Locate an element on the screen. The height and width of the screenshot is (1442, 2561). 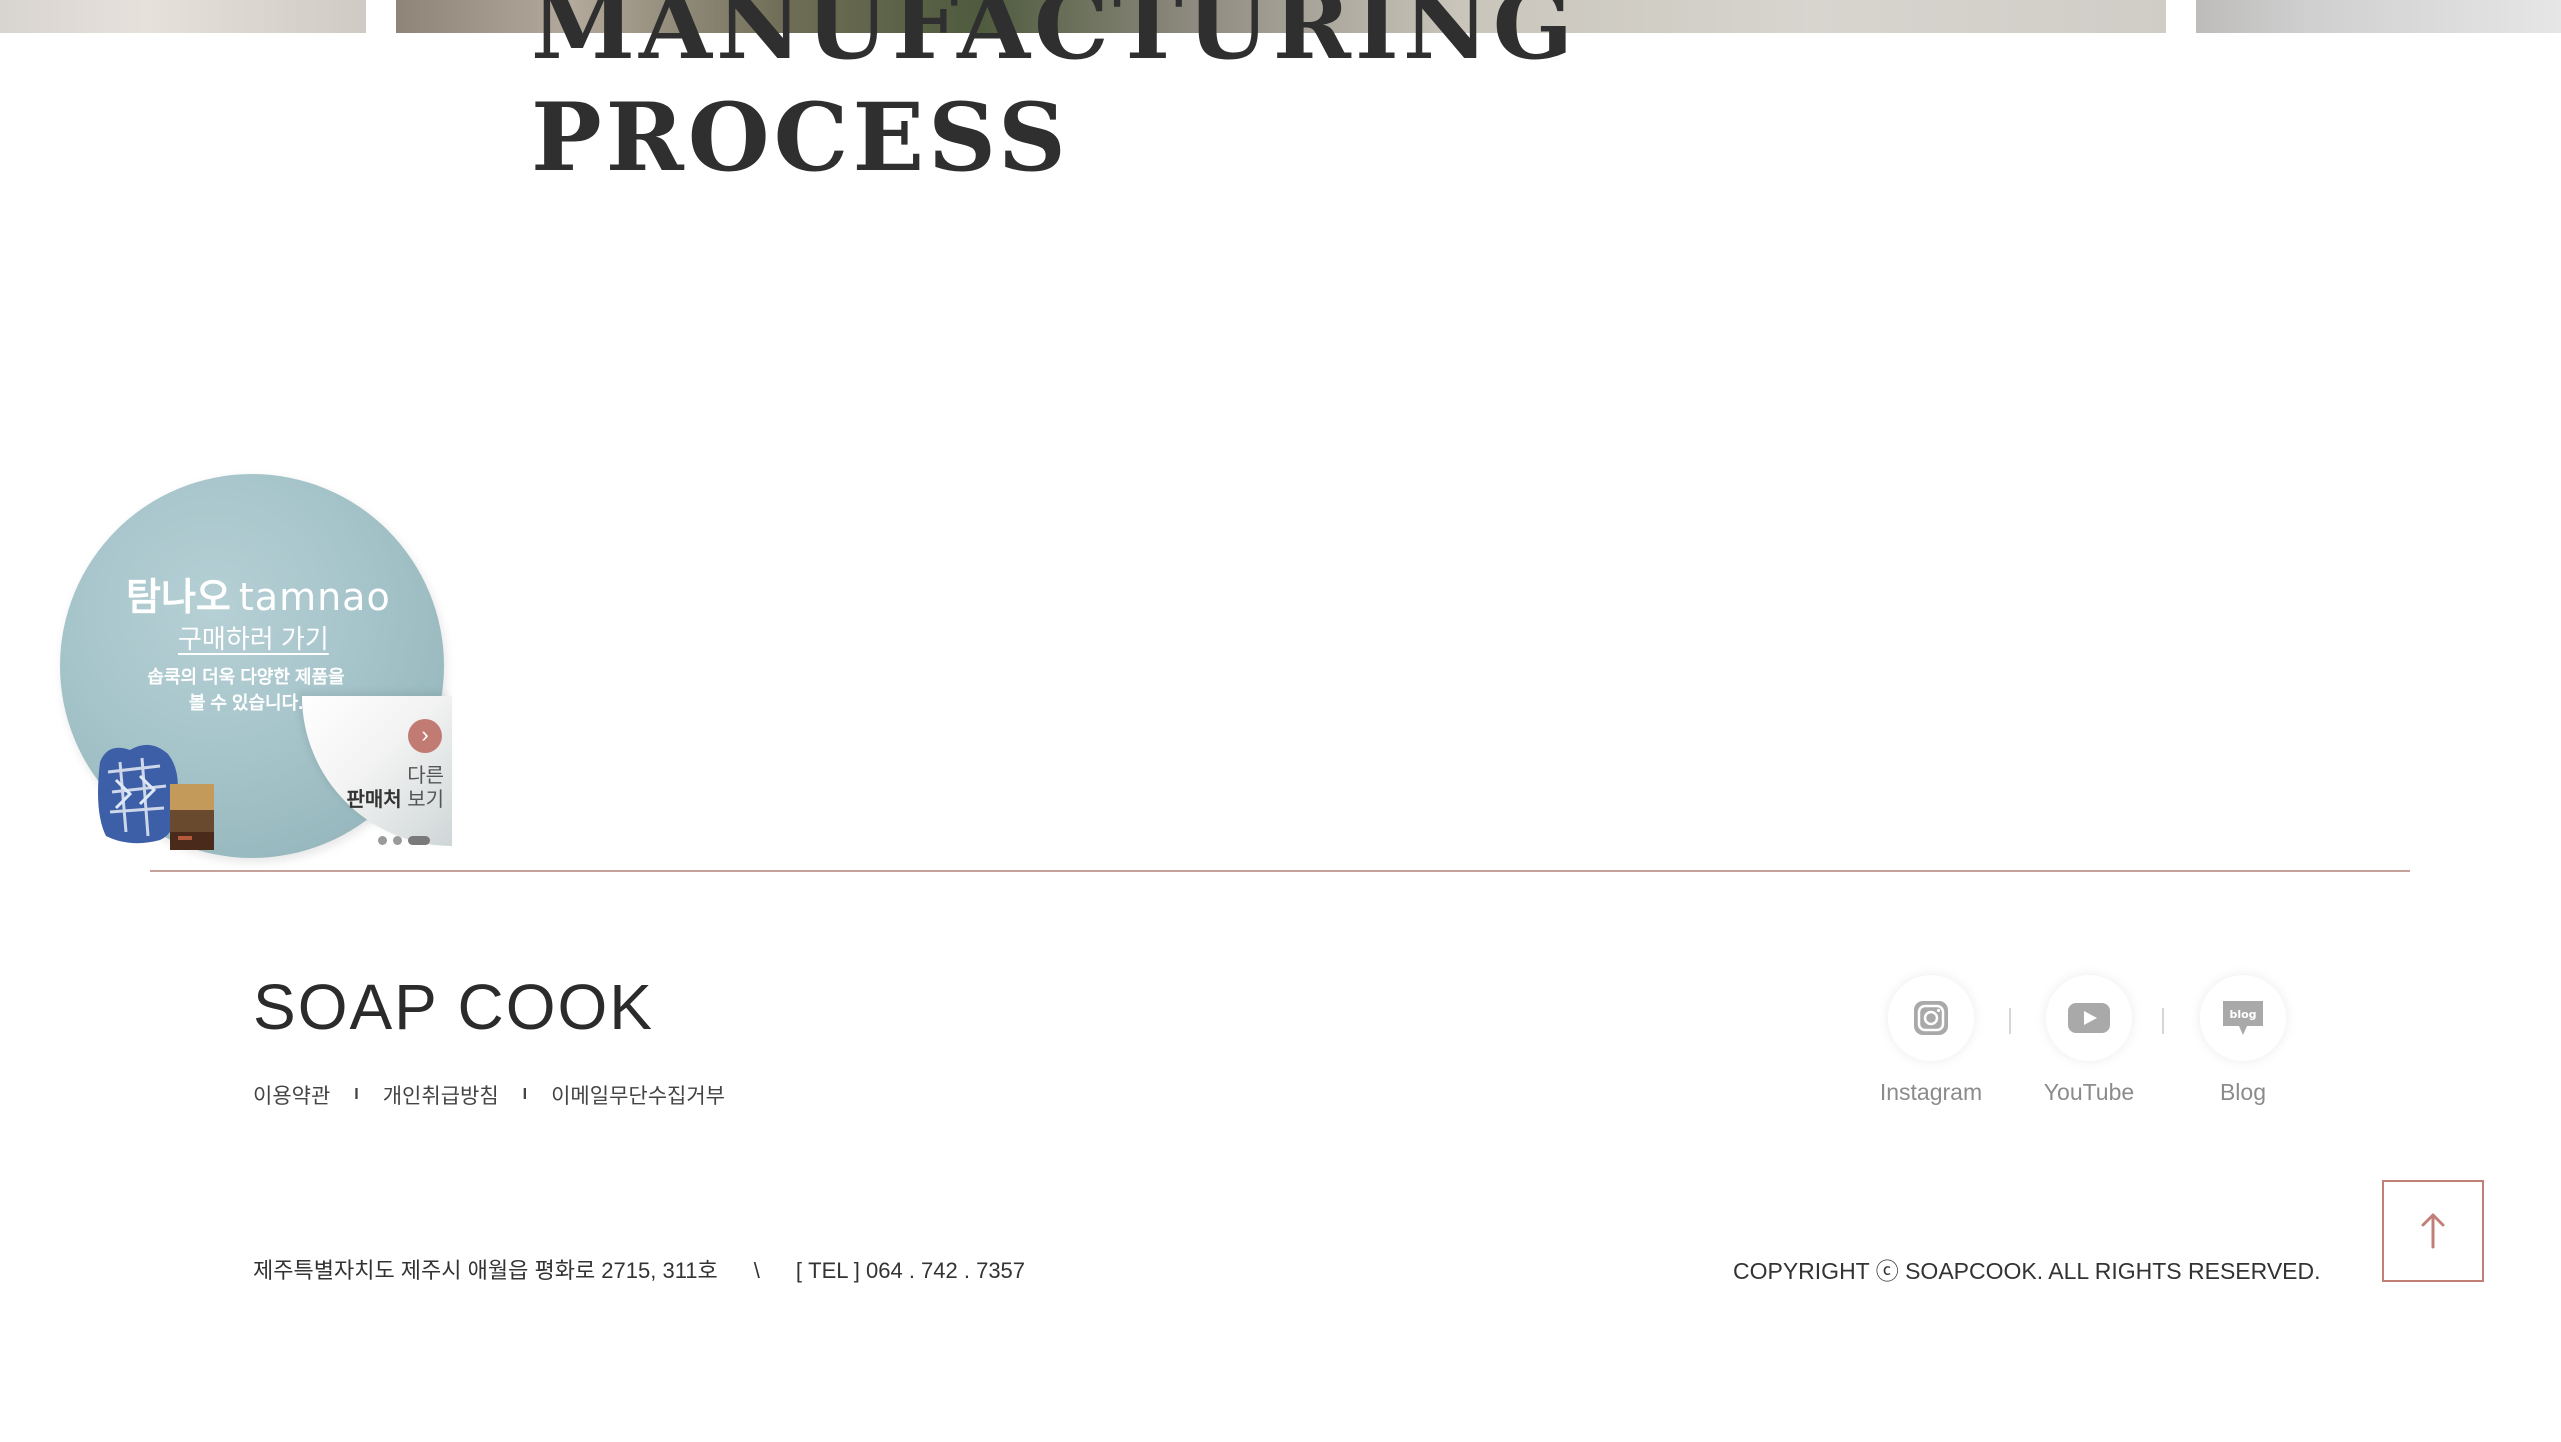
social-youtube: YouTube is located at coordinates (2089, 1040).